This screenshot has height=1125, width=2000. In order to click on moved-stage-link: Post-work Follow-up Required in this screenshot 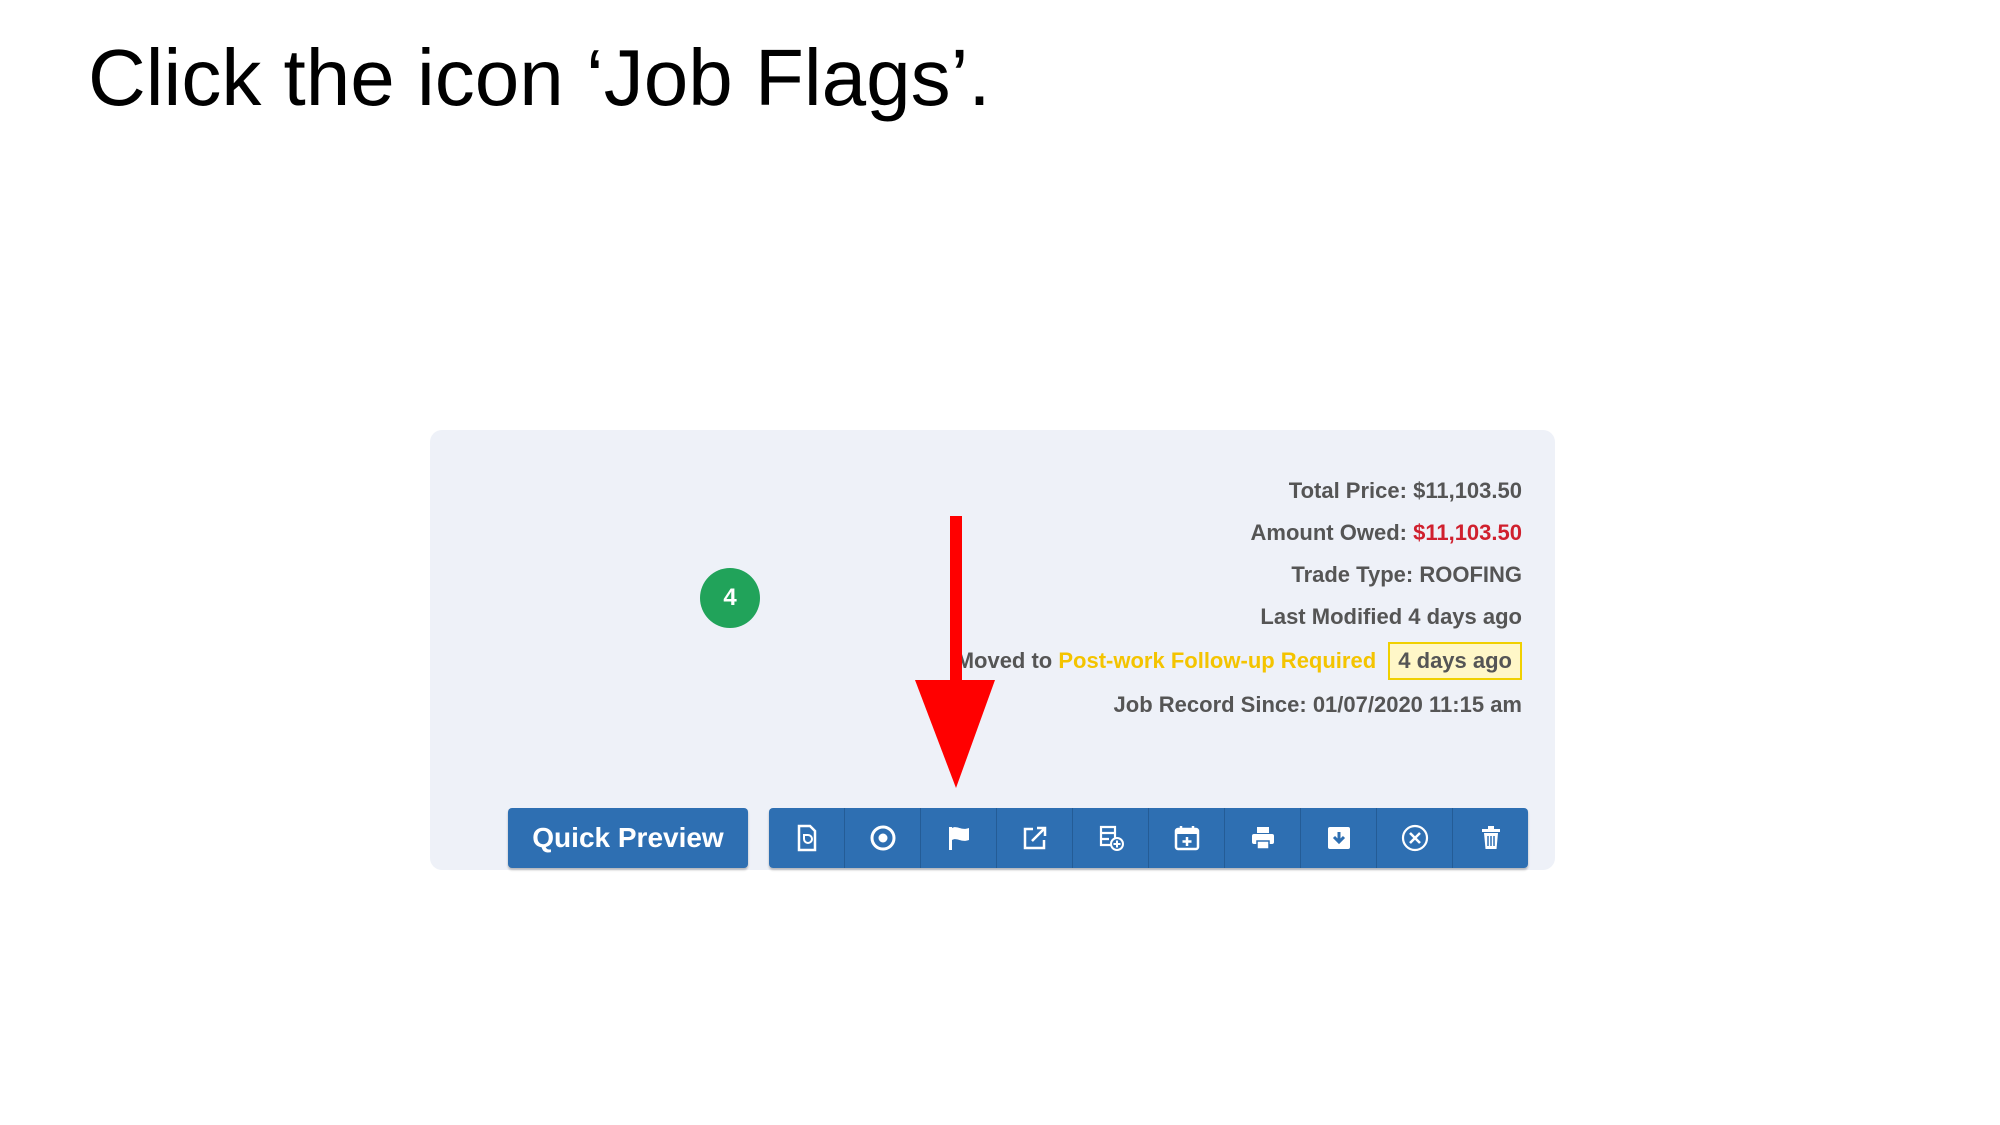, I will do `click(1217, 660)`.